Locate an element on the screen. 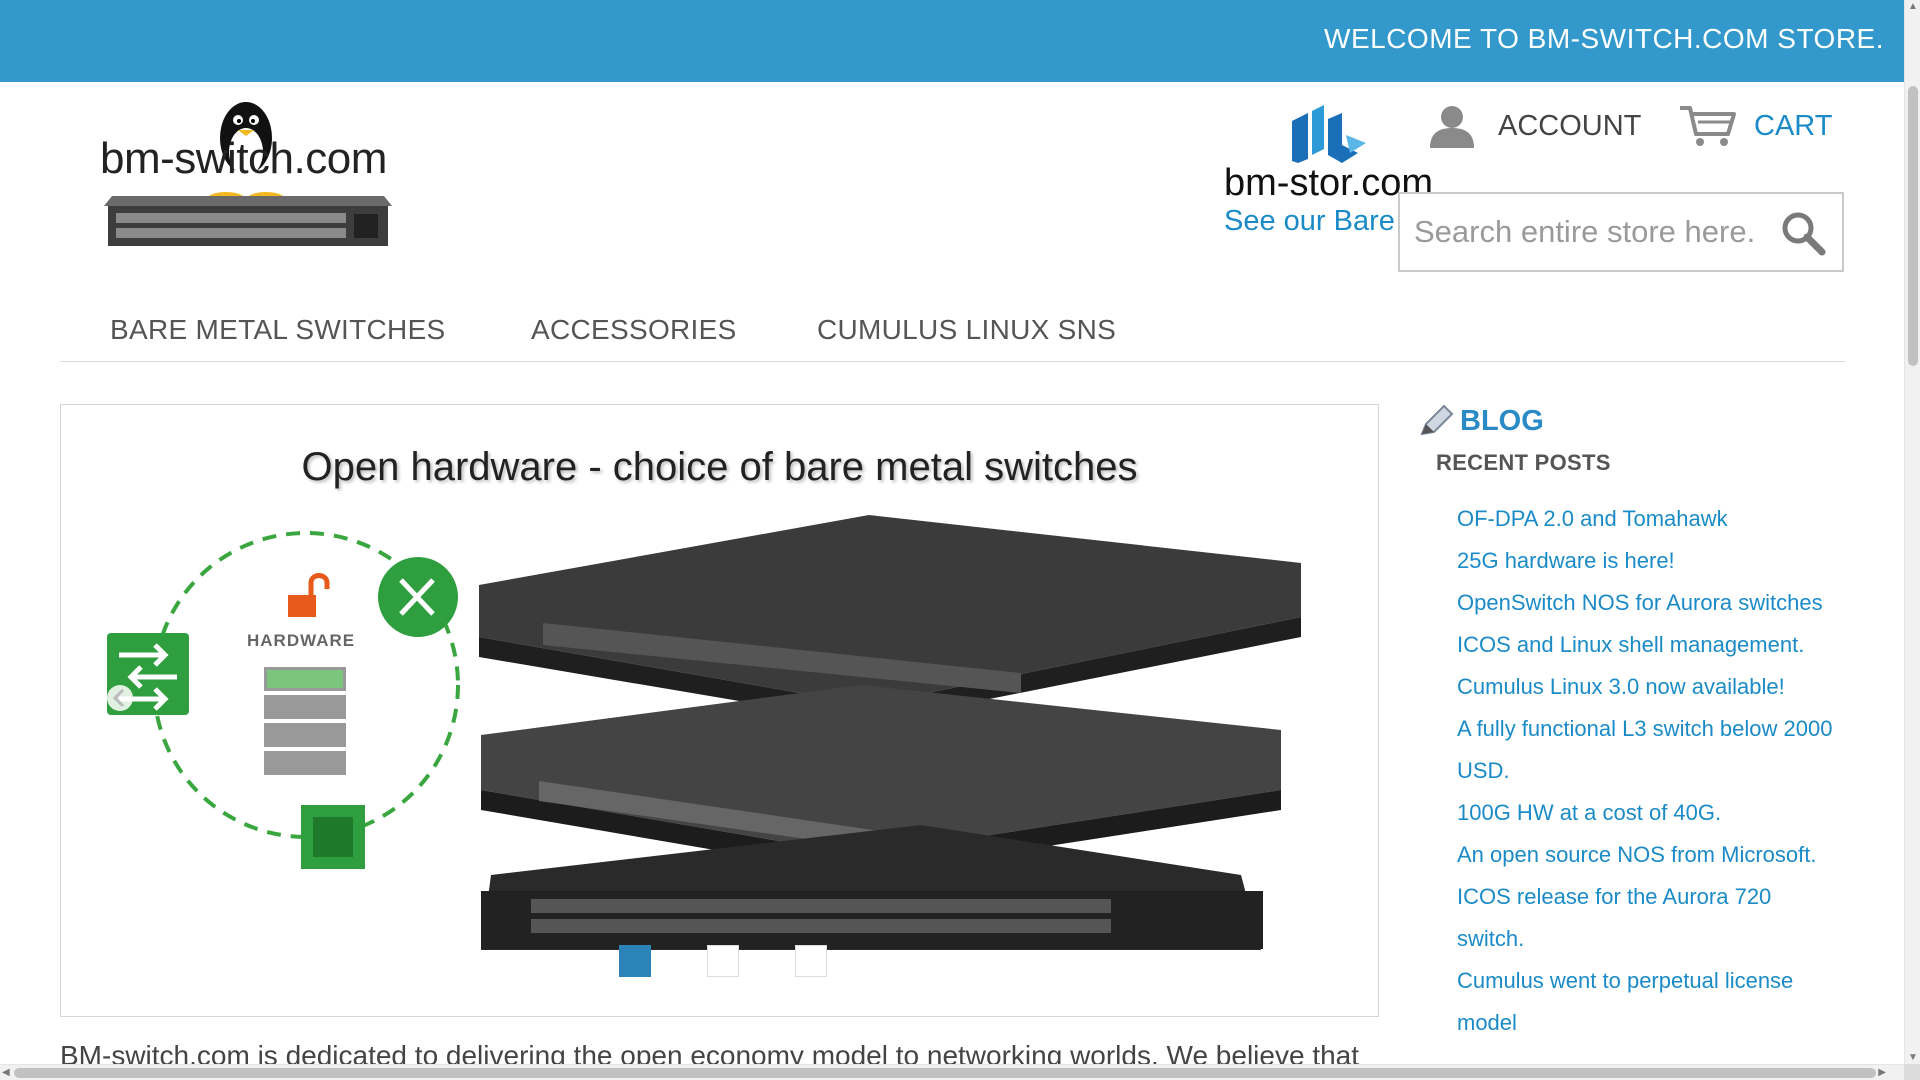  blog-post-link: OpenSwitch NOS for Aurora switches is located at coordinates (1647, 603).